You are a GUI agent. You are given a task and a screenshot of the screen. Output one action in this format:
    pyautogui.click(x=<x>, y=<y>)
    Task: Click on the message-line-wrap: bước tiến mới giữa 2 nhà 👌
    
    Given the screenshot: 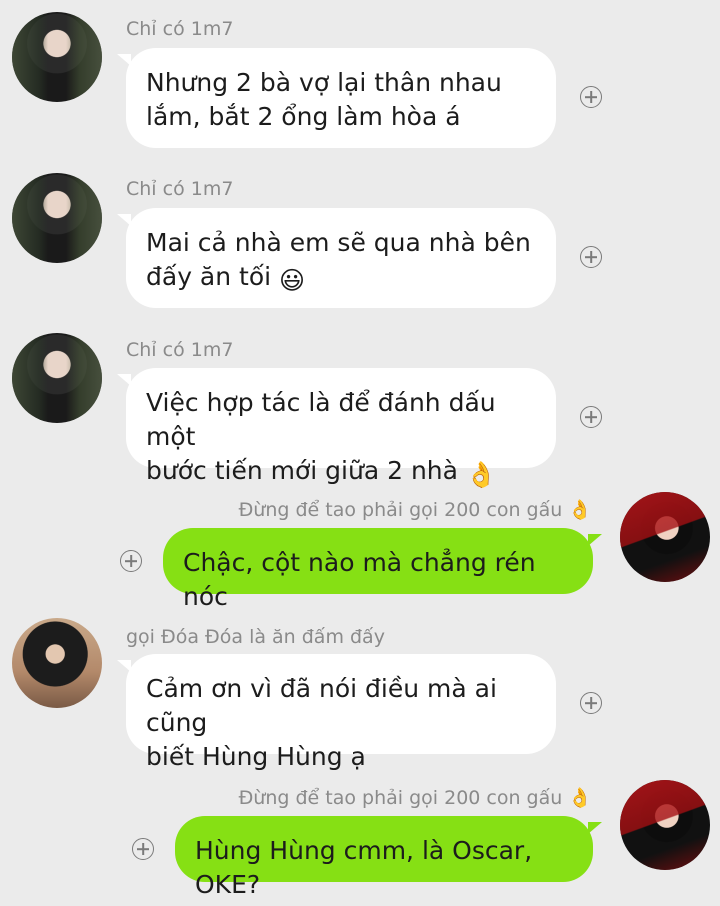 What is the action you would take?
    pyautogui.click(x=341, y=473)
    